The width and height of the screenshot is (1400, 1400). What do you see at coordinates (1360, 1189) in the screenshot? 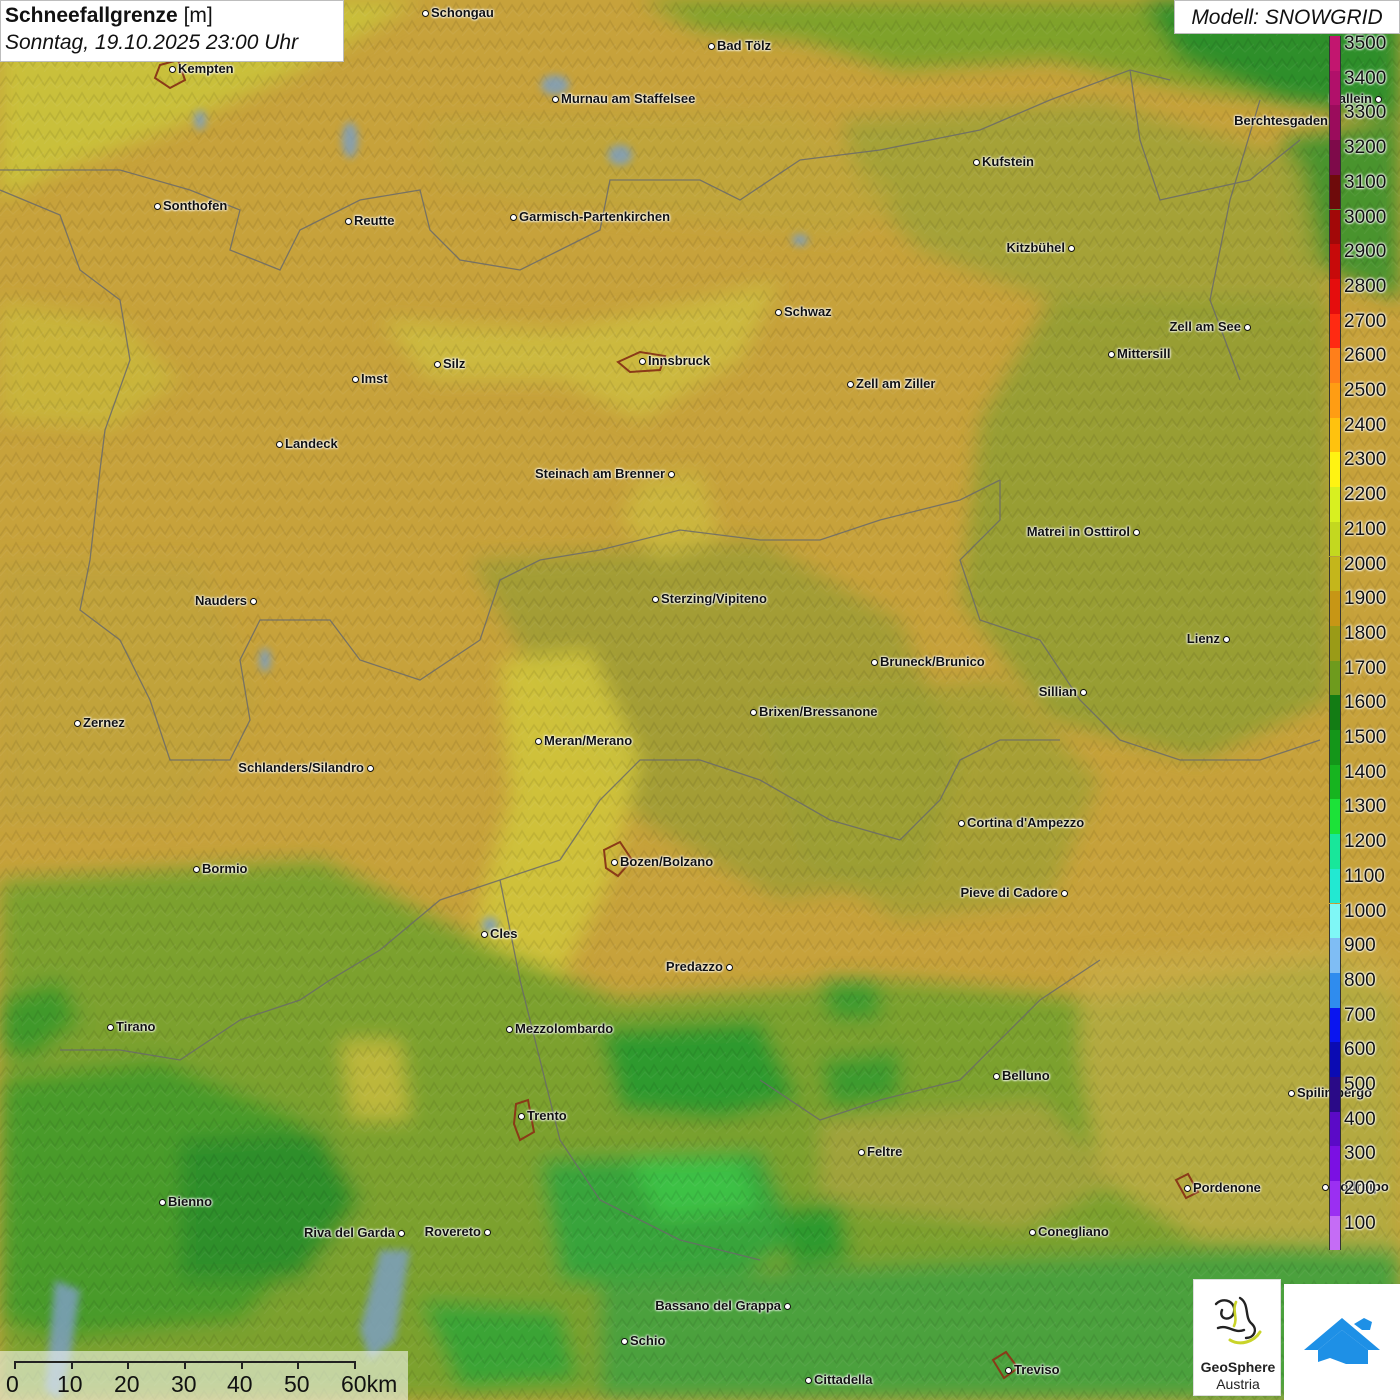
I see `legend-label: 200` at bounding box center [1360, 1189].